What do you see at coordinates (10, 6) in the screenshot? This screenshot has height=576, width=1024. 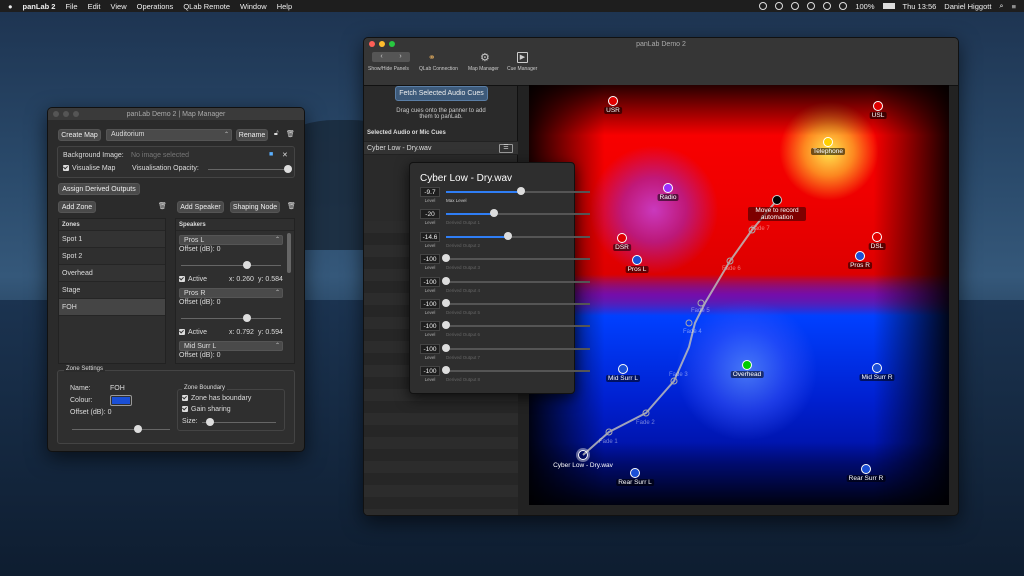 I see `apple-icon: ●` at bounding box center [10, 6].